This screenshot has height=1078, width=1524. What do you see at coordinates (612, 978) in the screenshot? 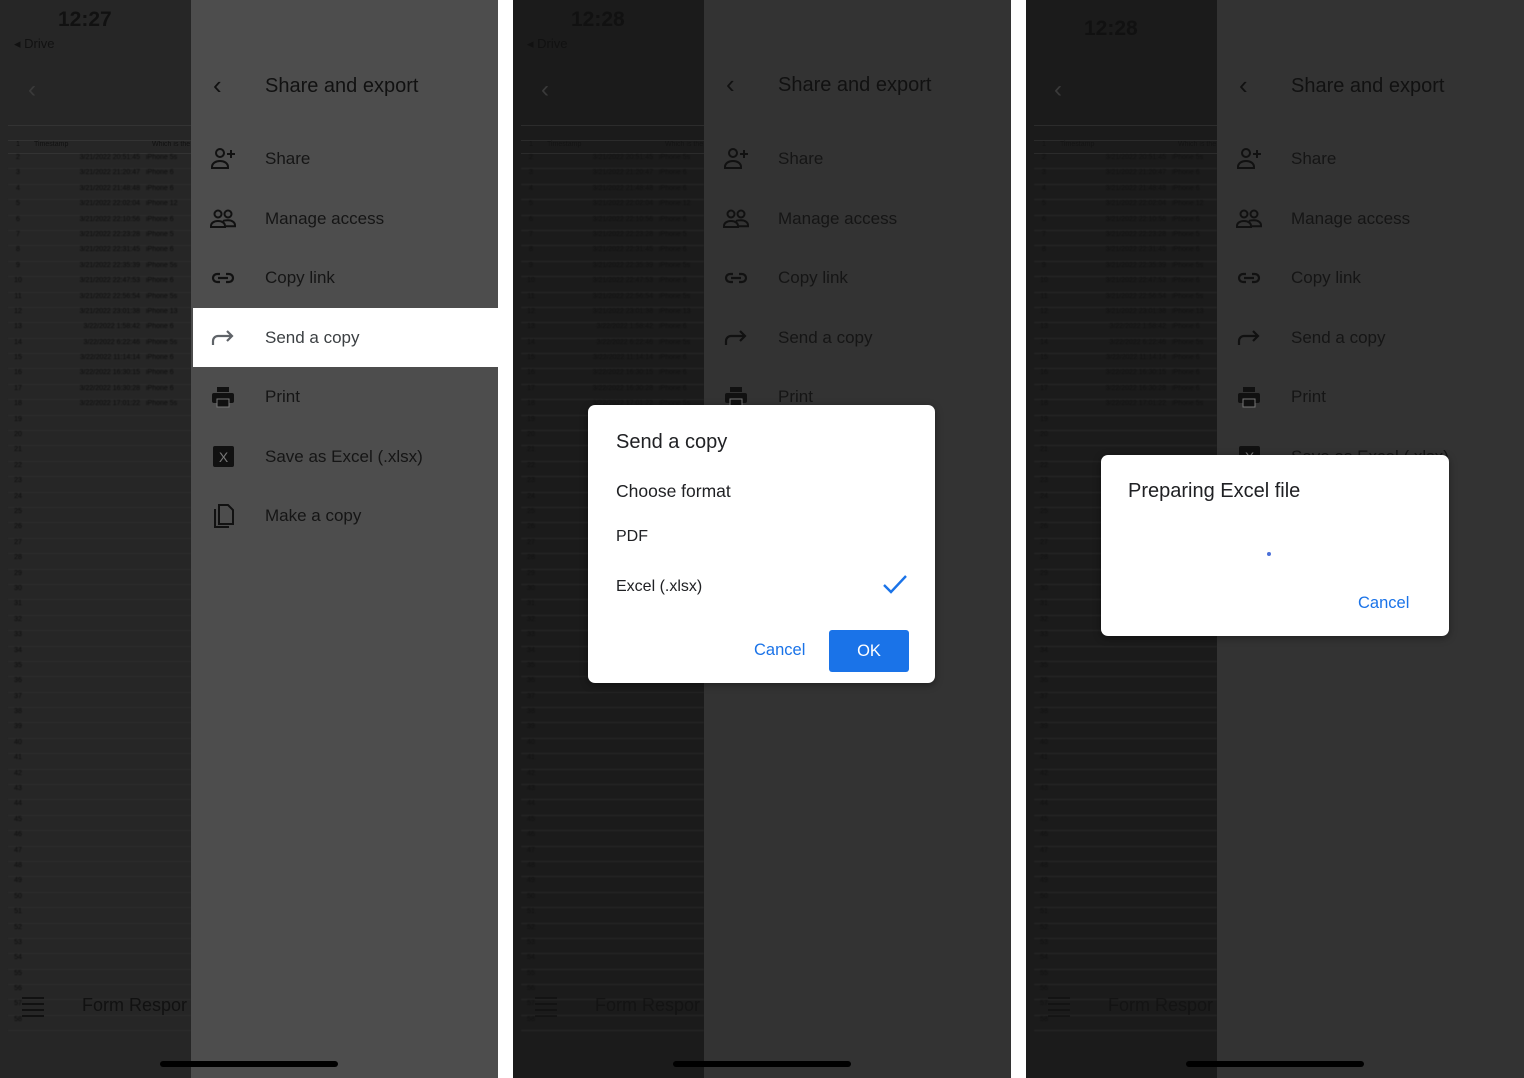
I see `table-row: 55` at bounding box center [612, 978].